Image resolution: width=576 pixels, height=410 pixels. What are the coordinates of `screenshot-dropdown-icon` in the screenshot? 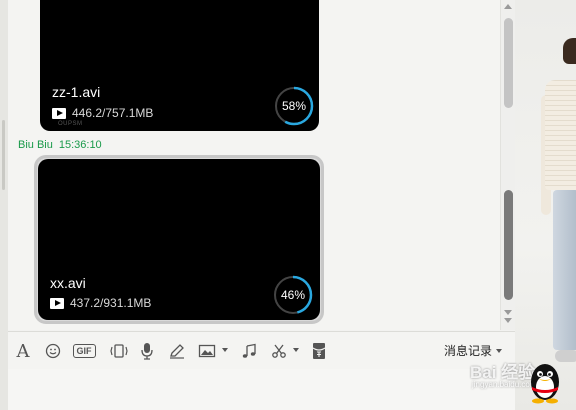 It's located at (296, 350).